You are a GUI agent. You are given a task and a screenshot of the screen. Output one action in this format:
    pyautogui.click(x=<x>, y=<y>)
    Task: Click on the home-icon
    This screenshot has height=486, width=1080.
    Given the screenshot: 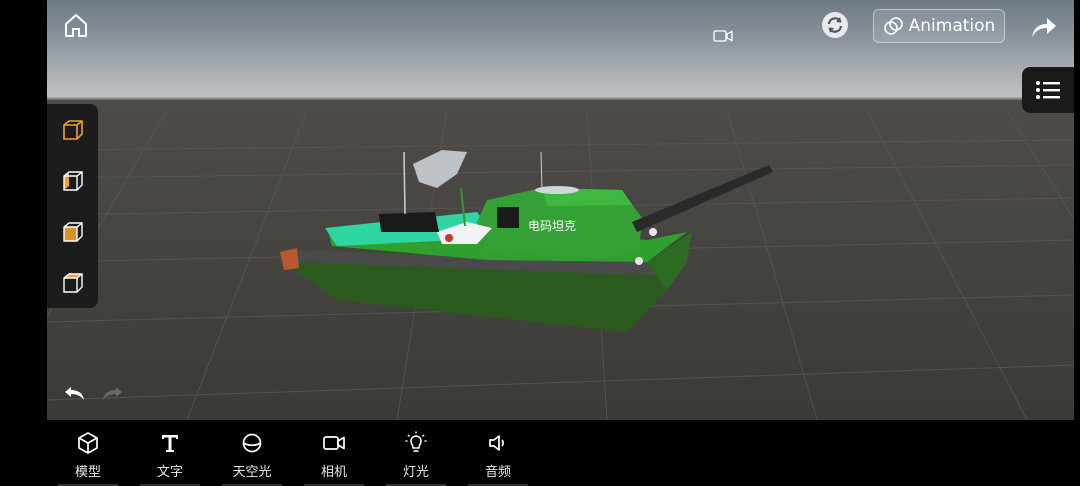 What is the action you would take?
    pyautogui.click(x=76, y=25)
    